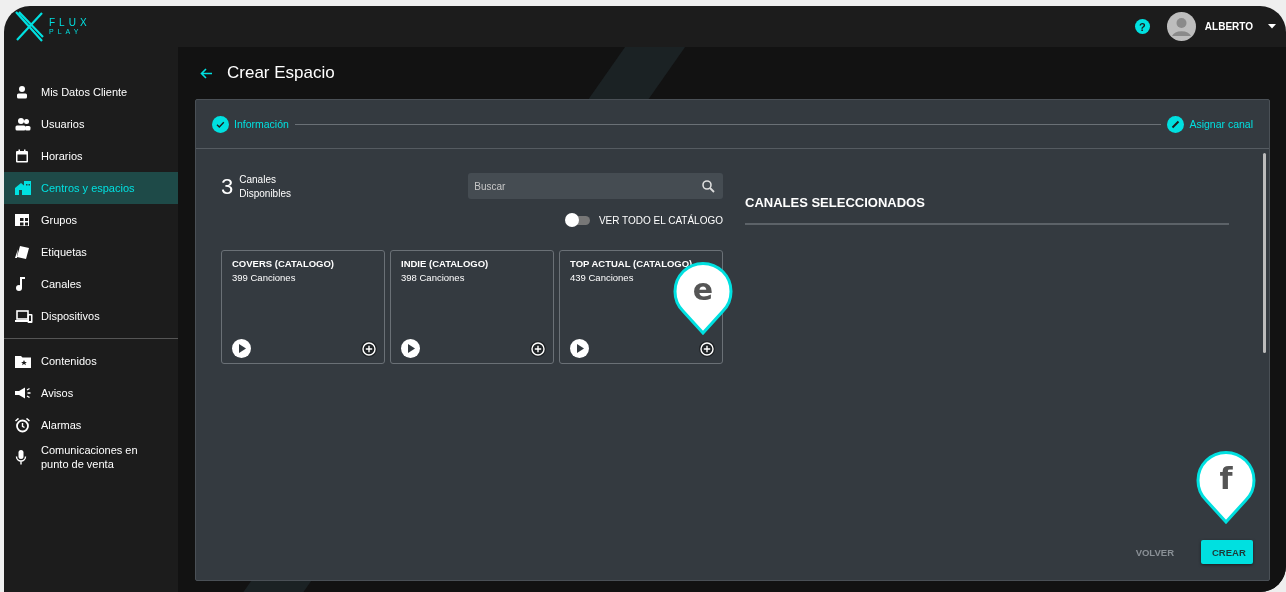  I want to click on sidebar-item: Etiquetas, so click(91, 252).